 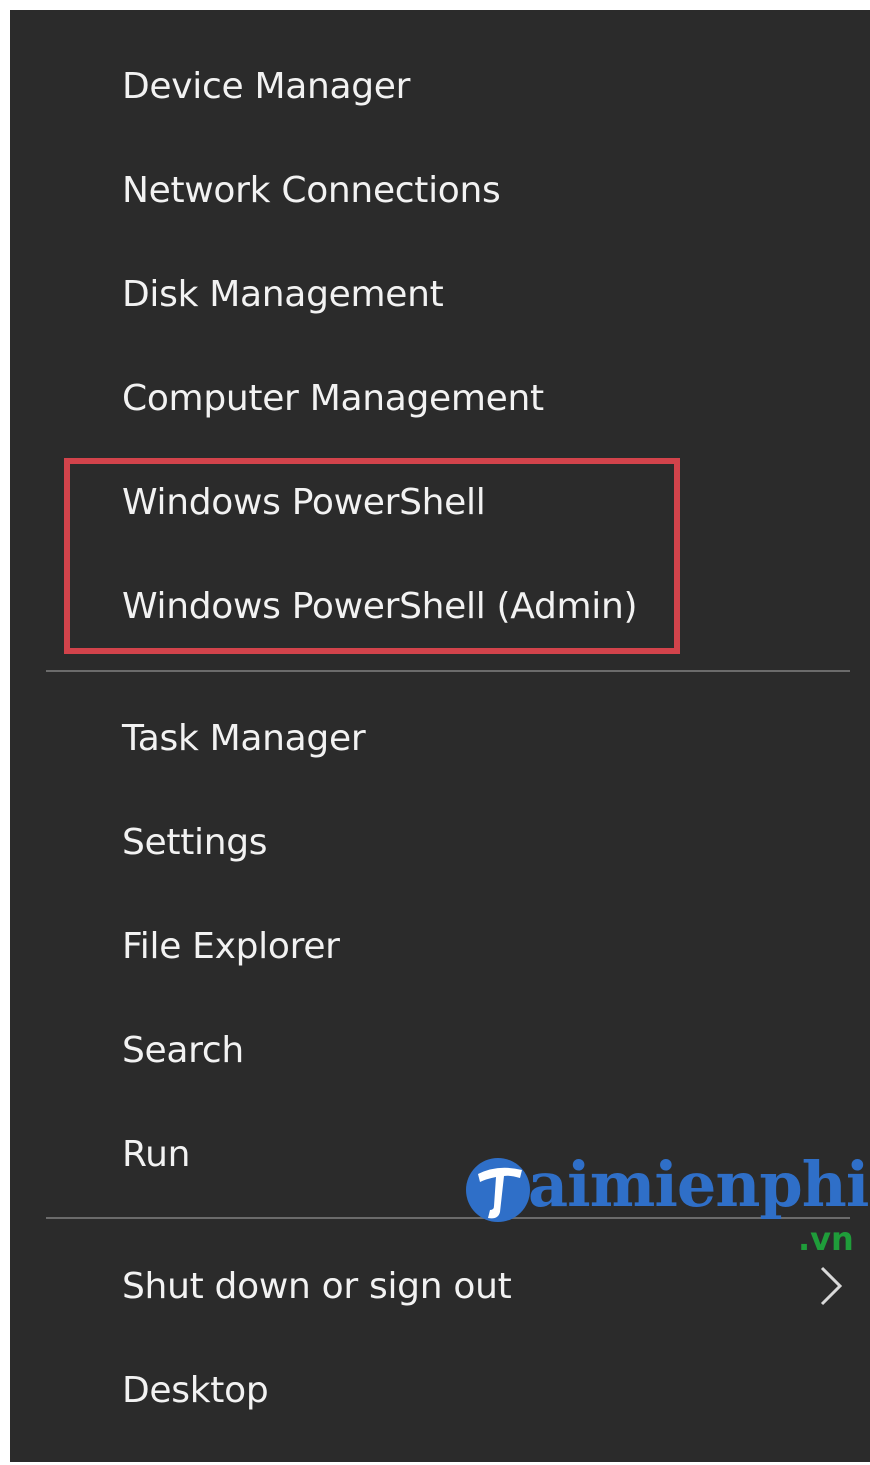 What do you see at coordinates (826, 1239) in the screenshot?
I see `watermark-domain: .vn` at bounding box center [826, 1239].